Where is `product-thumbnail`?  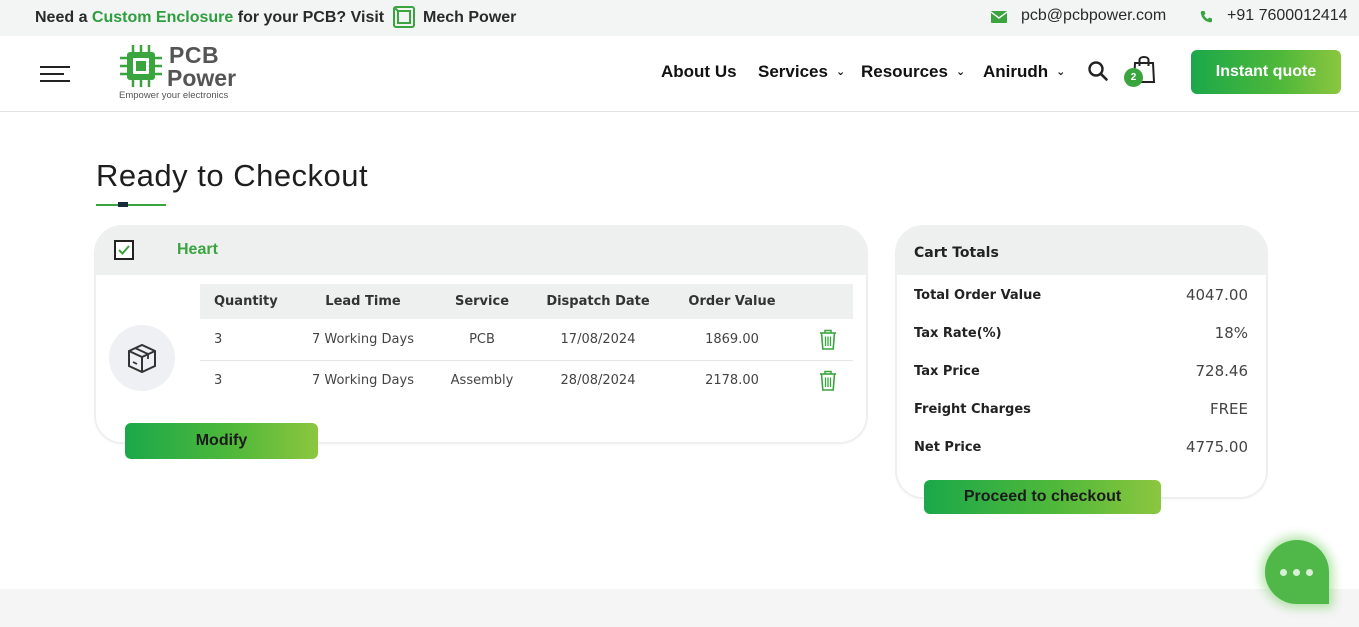
product-thumbnail is located at coordinates (142, 358).